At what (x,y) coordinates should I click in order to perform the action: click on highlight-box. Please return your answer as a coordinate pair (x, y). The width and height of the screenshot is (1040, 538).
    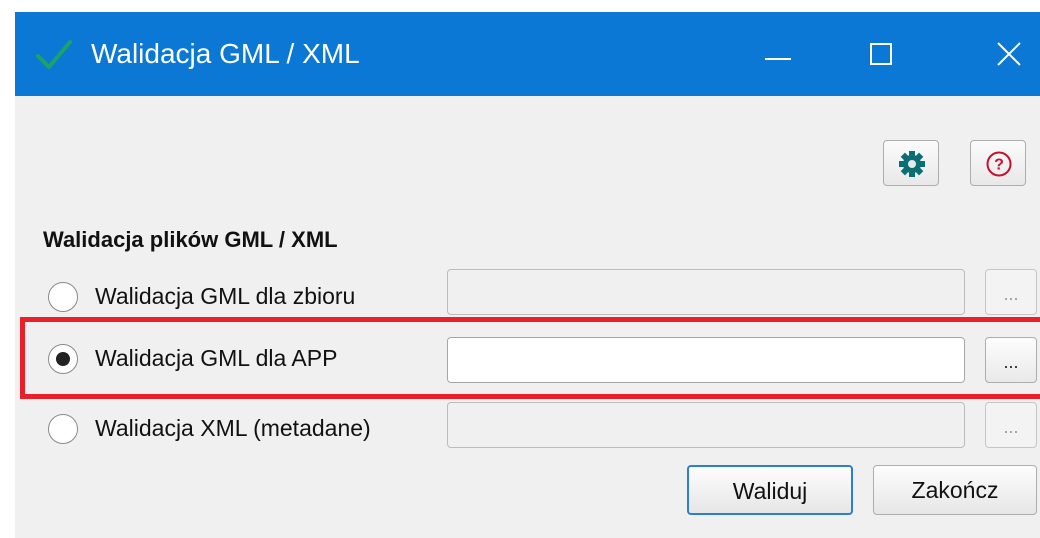
    Looking at the image, I should click on (530, 358).